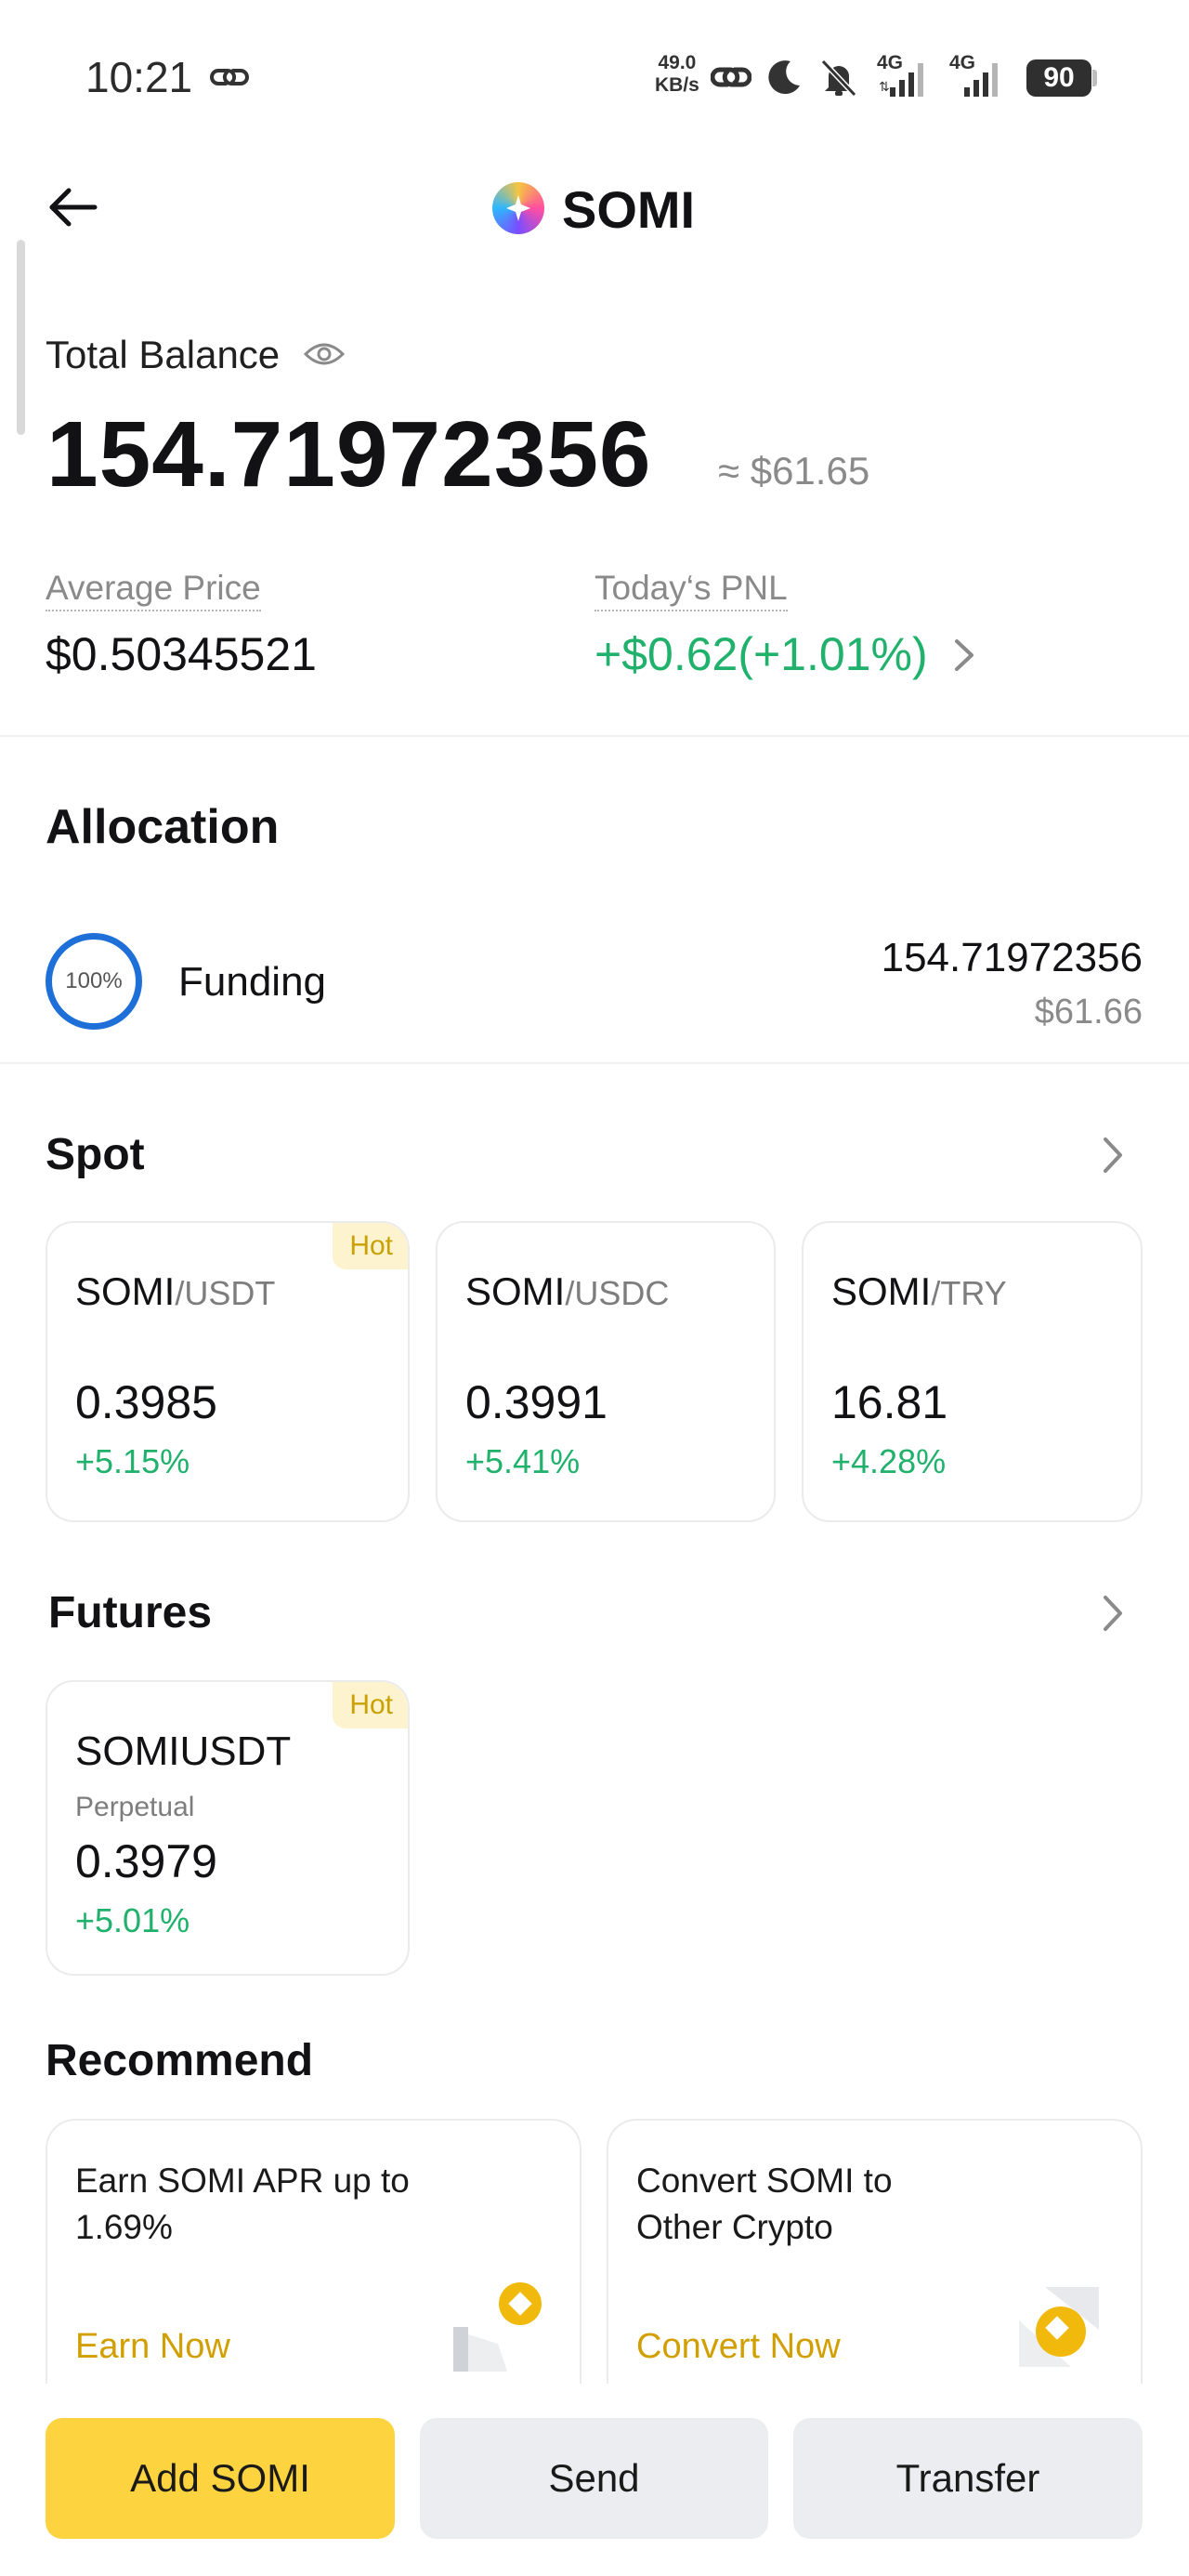 The width and height of the screenshot is (1189, 2576). Describe the element at coordinates (764, 2181) in the screenshot. I see `recommend-line: Convert SOMI to` at that location.